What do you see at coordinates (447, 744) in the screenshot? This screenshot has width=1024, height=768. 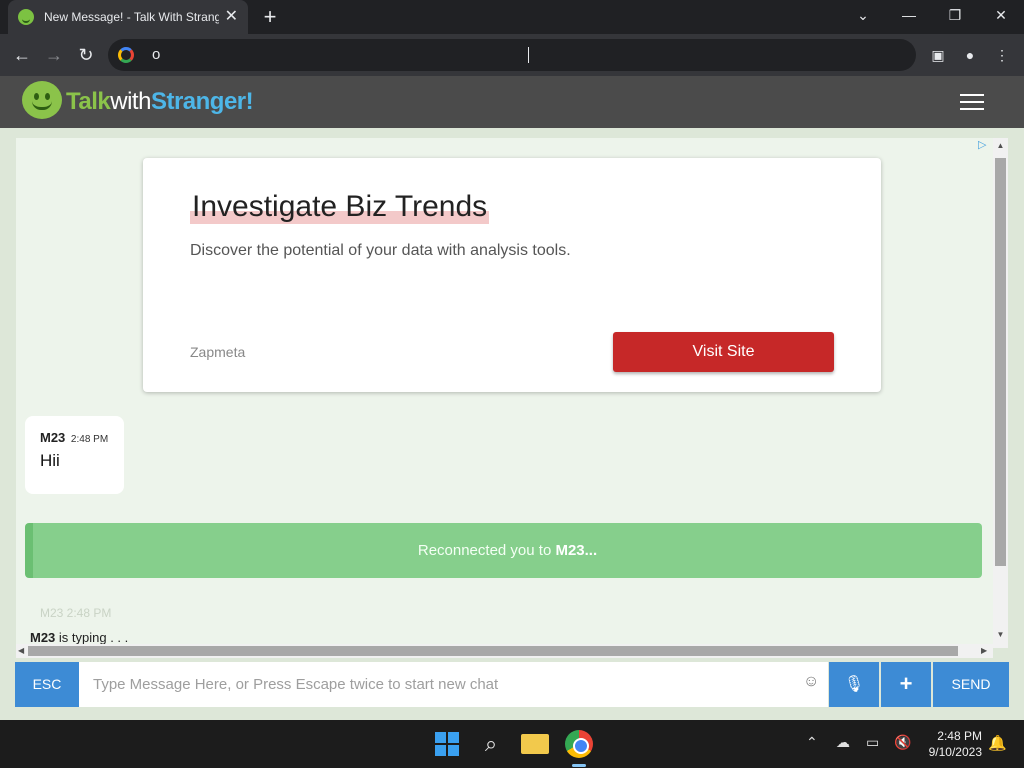 I see `windows-start-icon` at bounding box center [447, 744].